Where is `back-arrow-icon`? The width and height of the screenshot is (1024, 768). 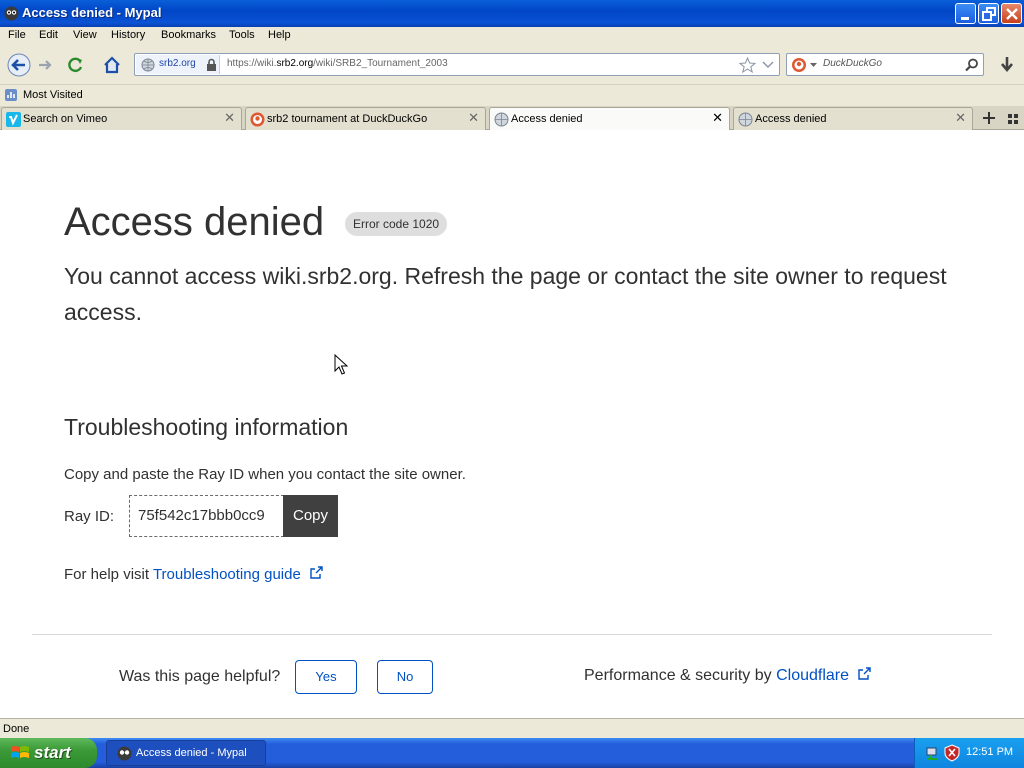 back-arrow-icon is located at coordinates (19, 65).